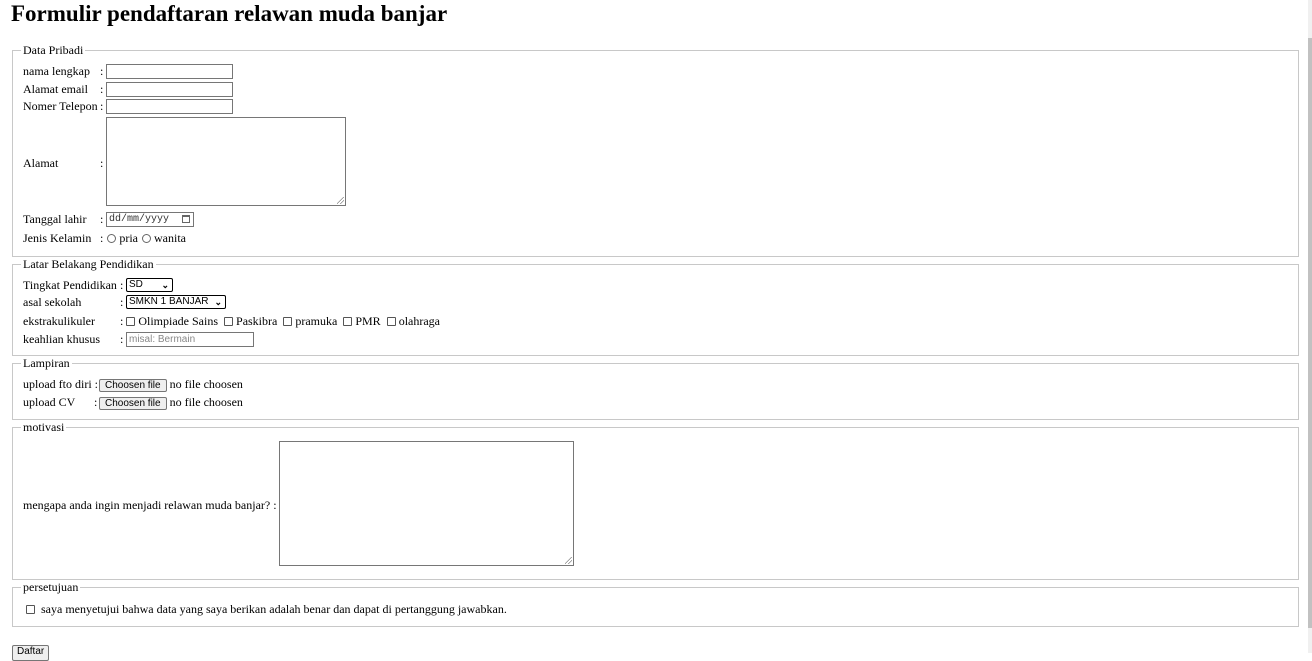  I want to click on label-jenis-kelamin: Jenis Kelamin, so click(57, 238).